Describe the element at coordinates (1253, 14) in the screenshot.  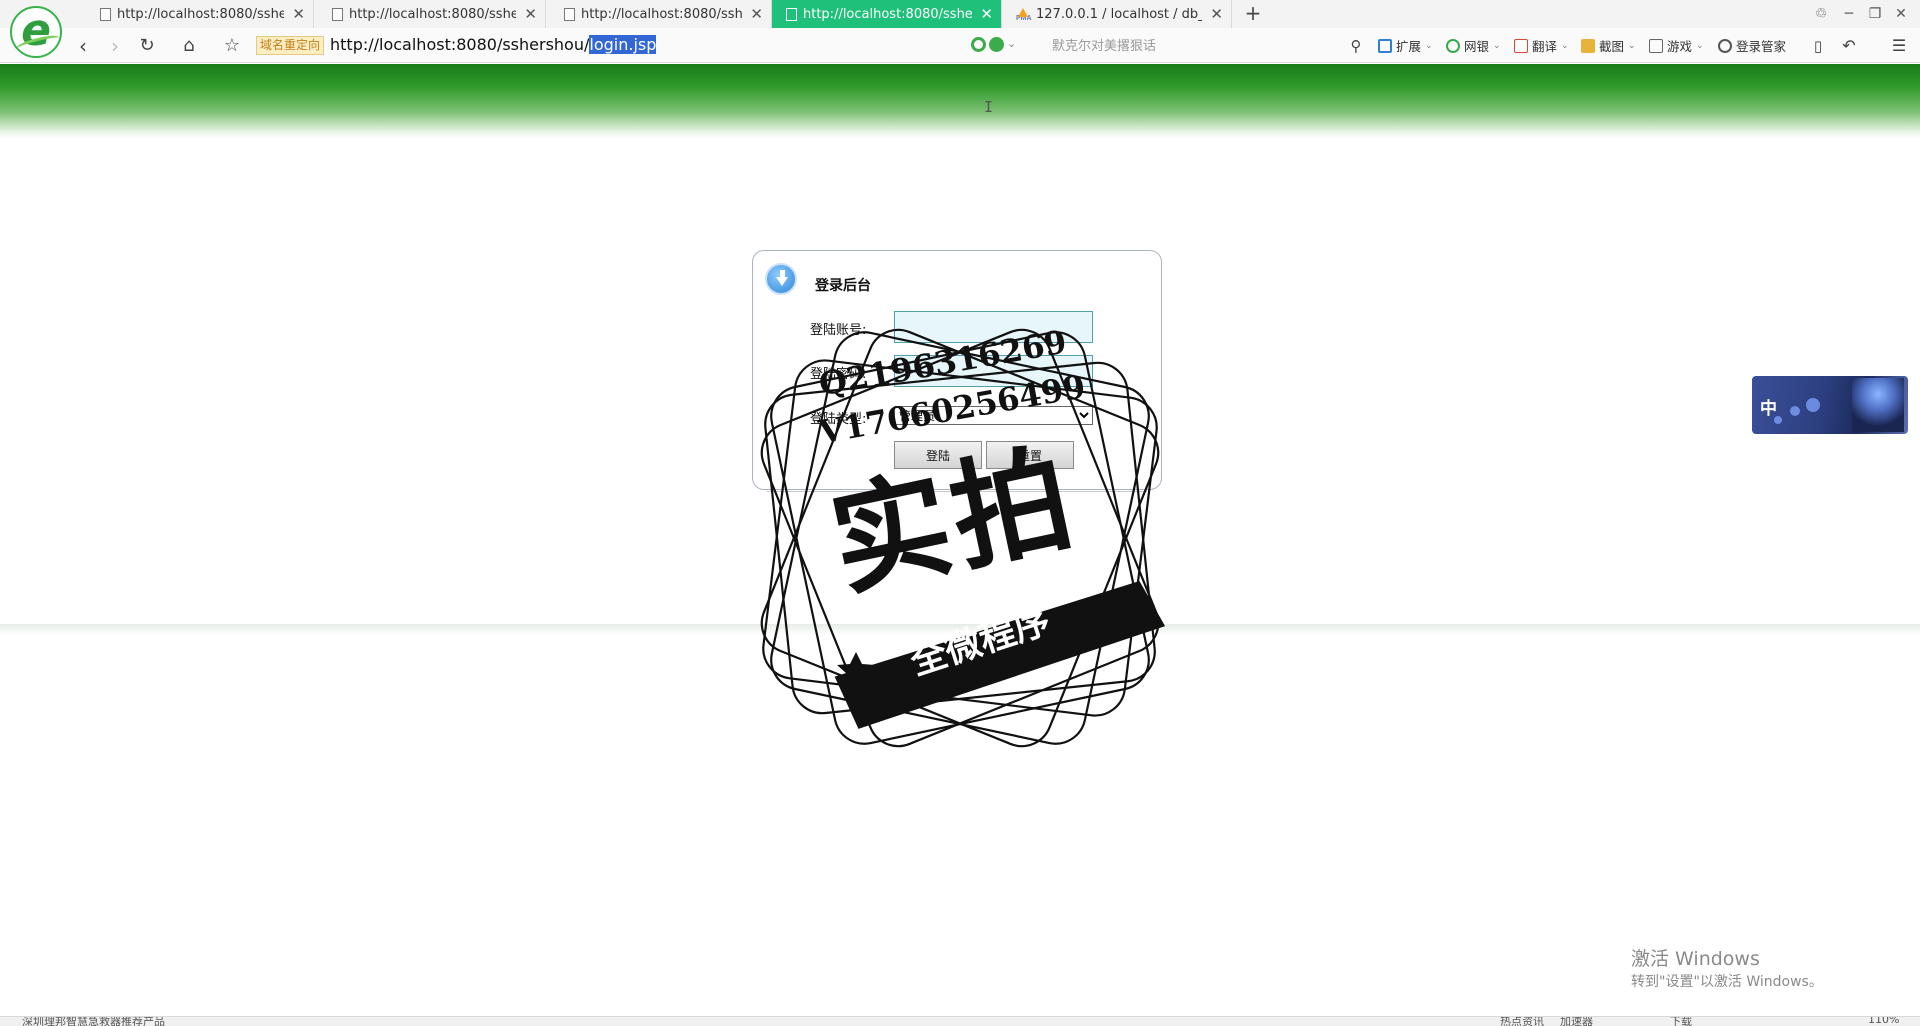
I see `new-tab-button: +` at that location.